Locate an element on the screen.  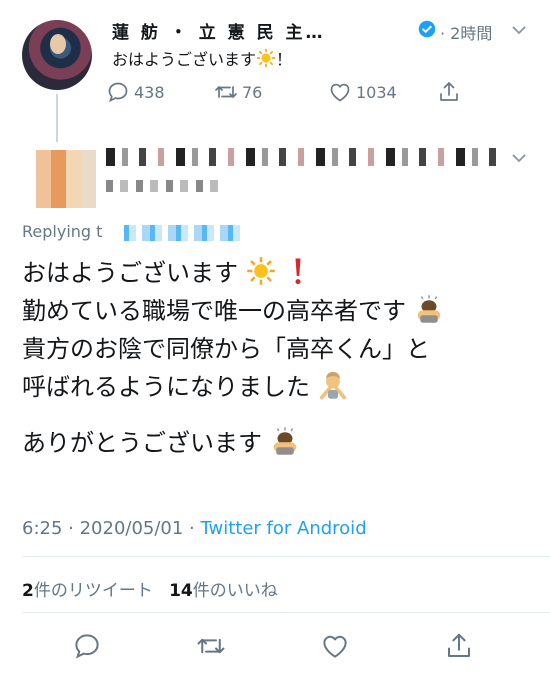
thread-line is located at coordinates (57, 118).